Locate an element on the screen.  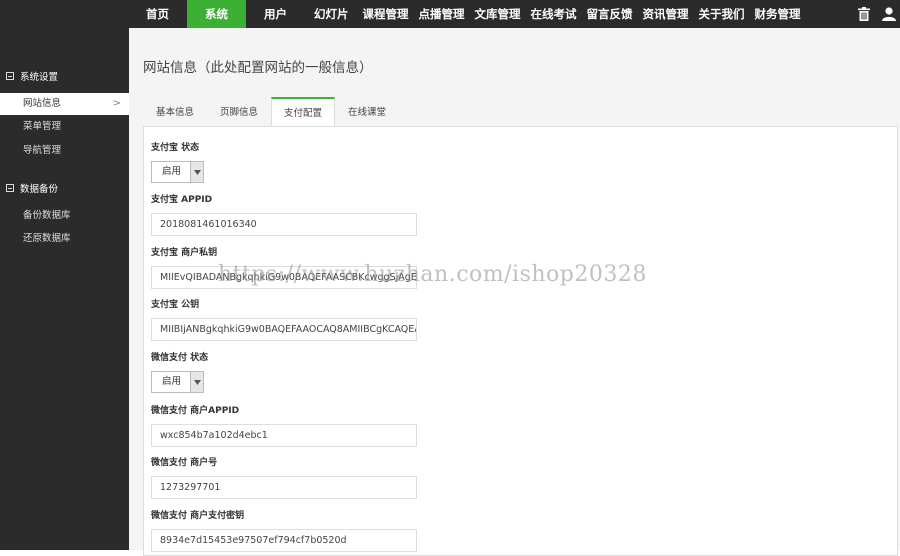
trash-icon is located at coordinates (864, 14).